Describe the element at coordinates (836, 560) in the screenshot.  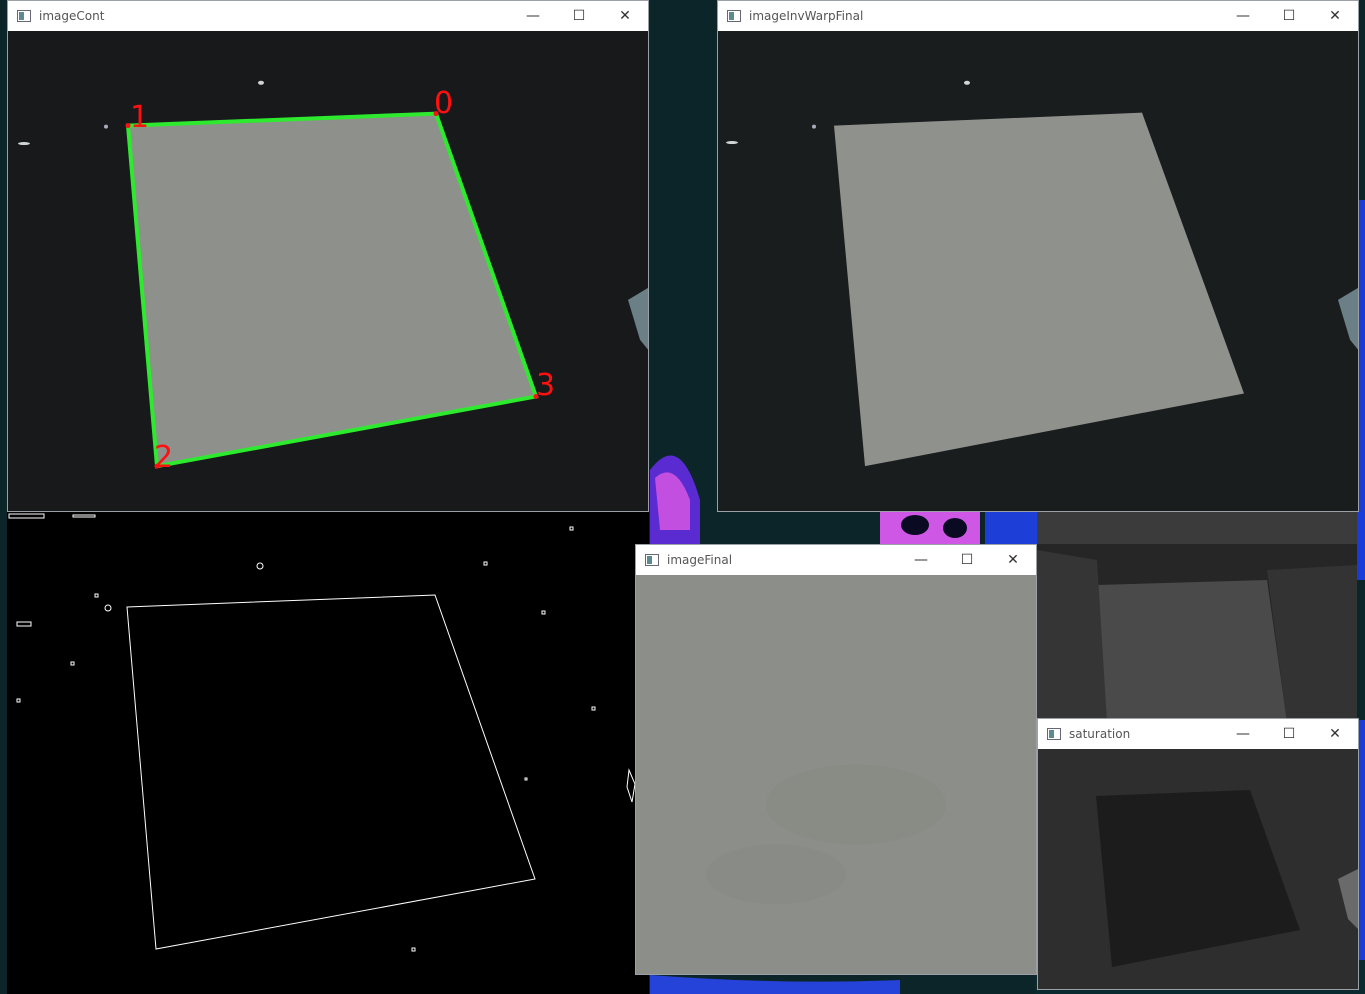
I see `title-bar: imageFinal — ☐ ✕` at that location.